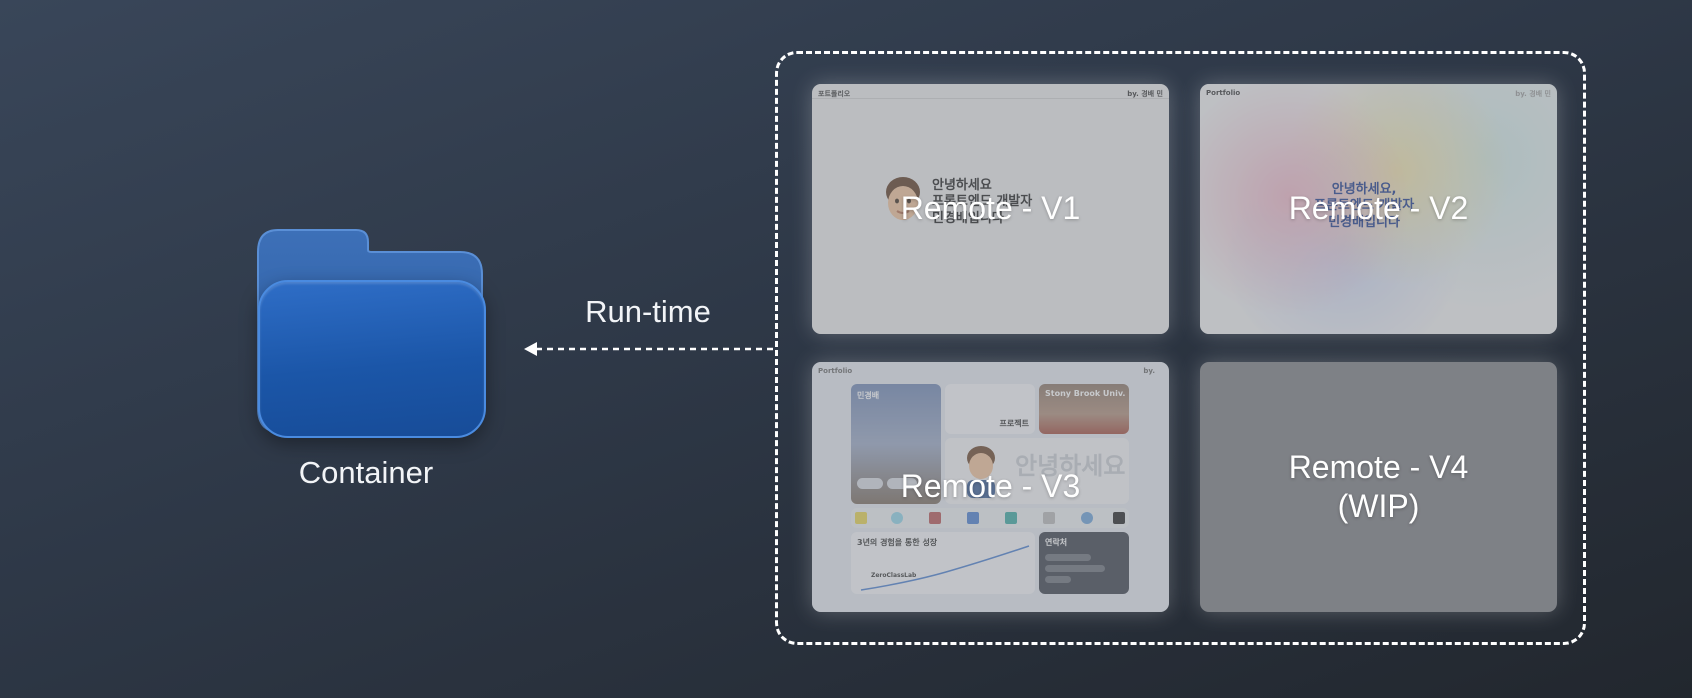 The height and width of the screenshot is (698, 1692). I want to click on remote-v4-label: Remote - V4 (WIP), so click(1378, 487).